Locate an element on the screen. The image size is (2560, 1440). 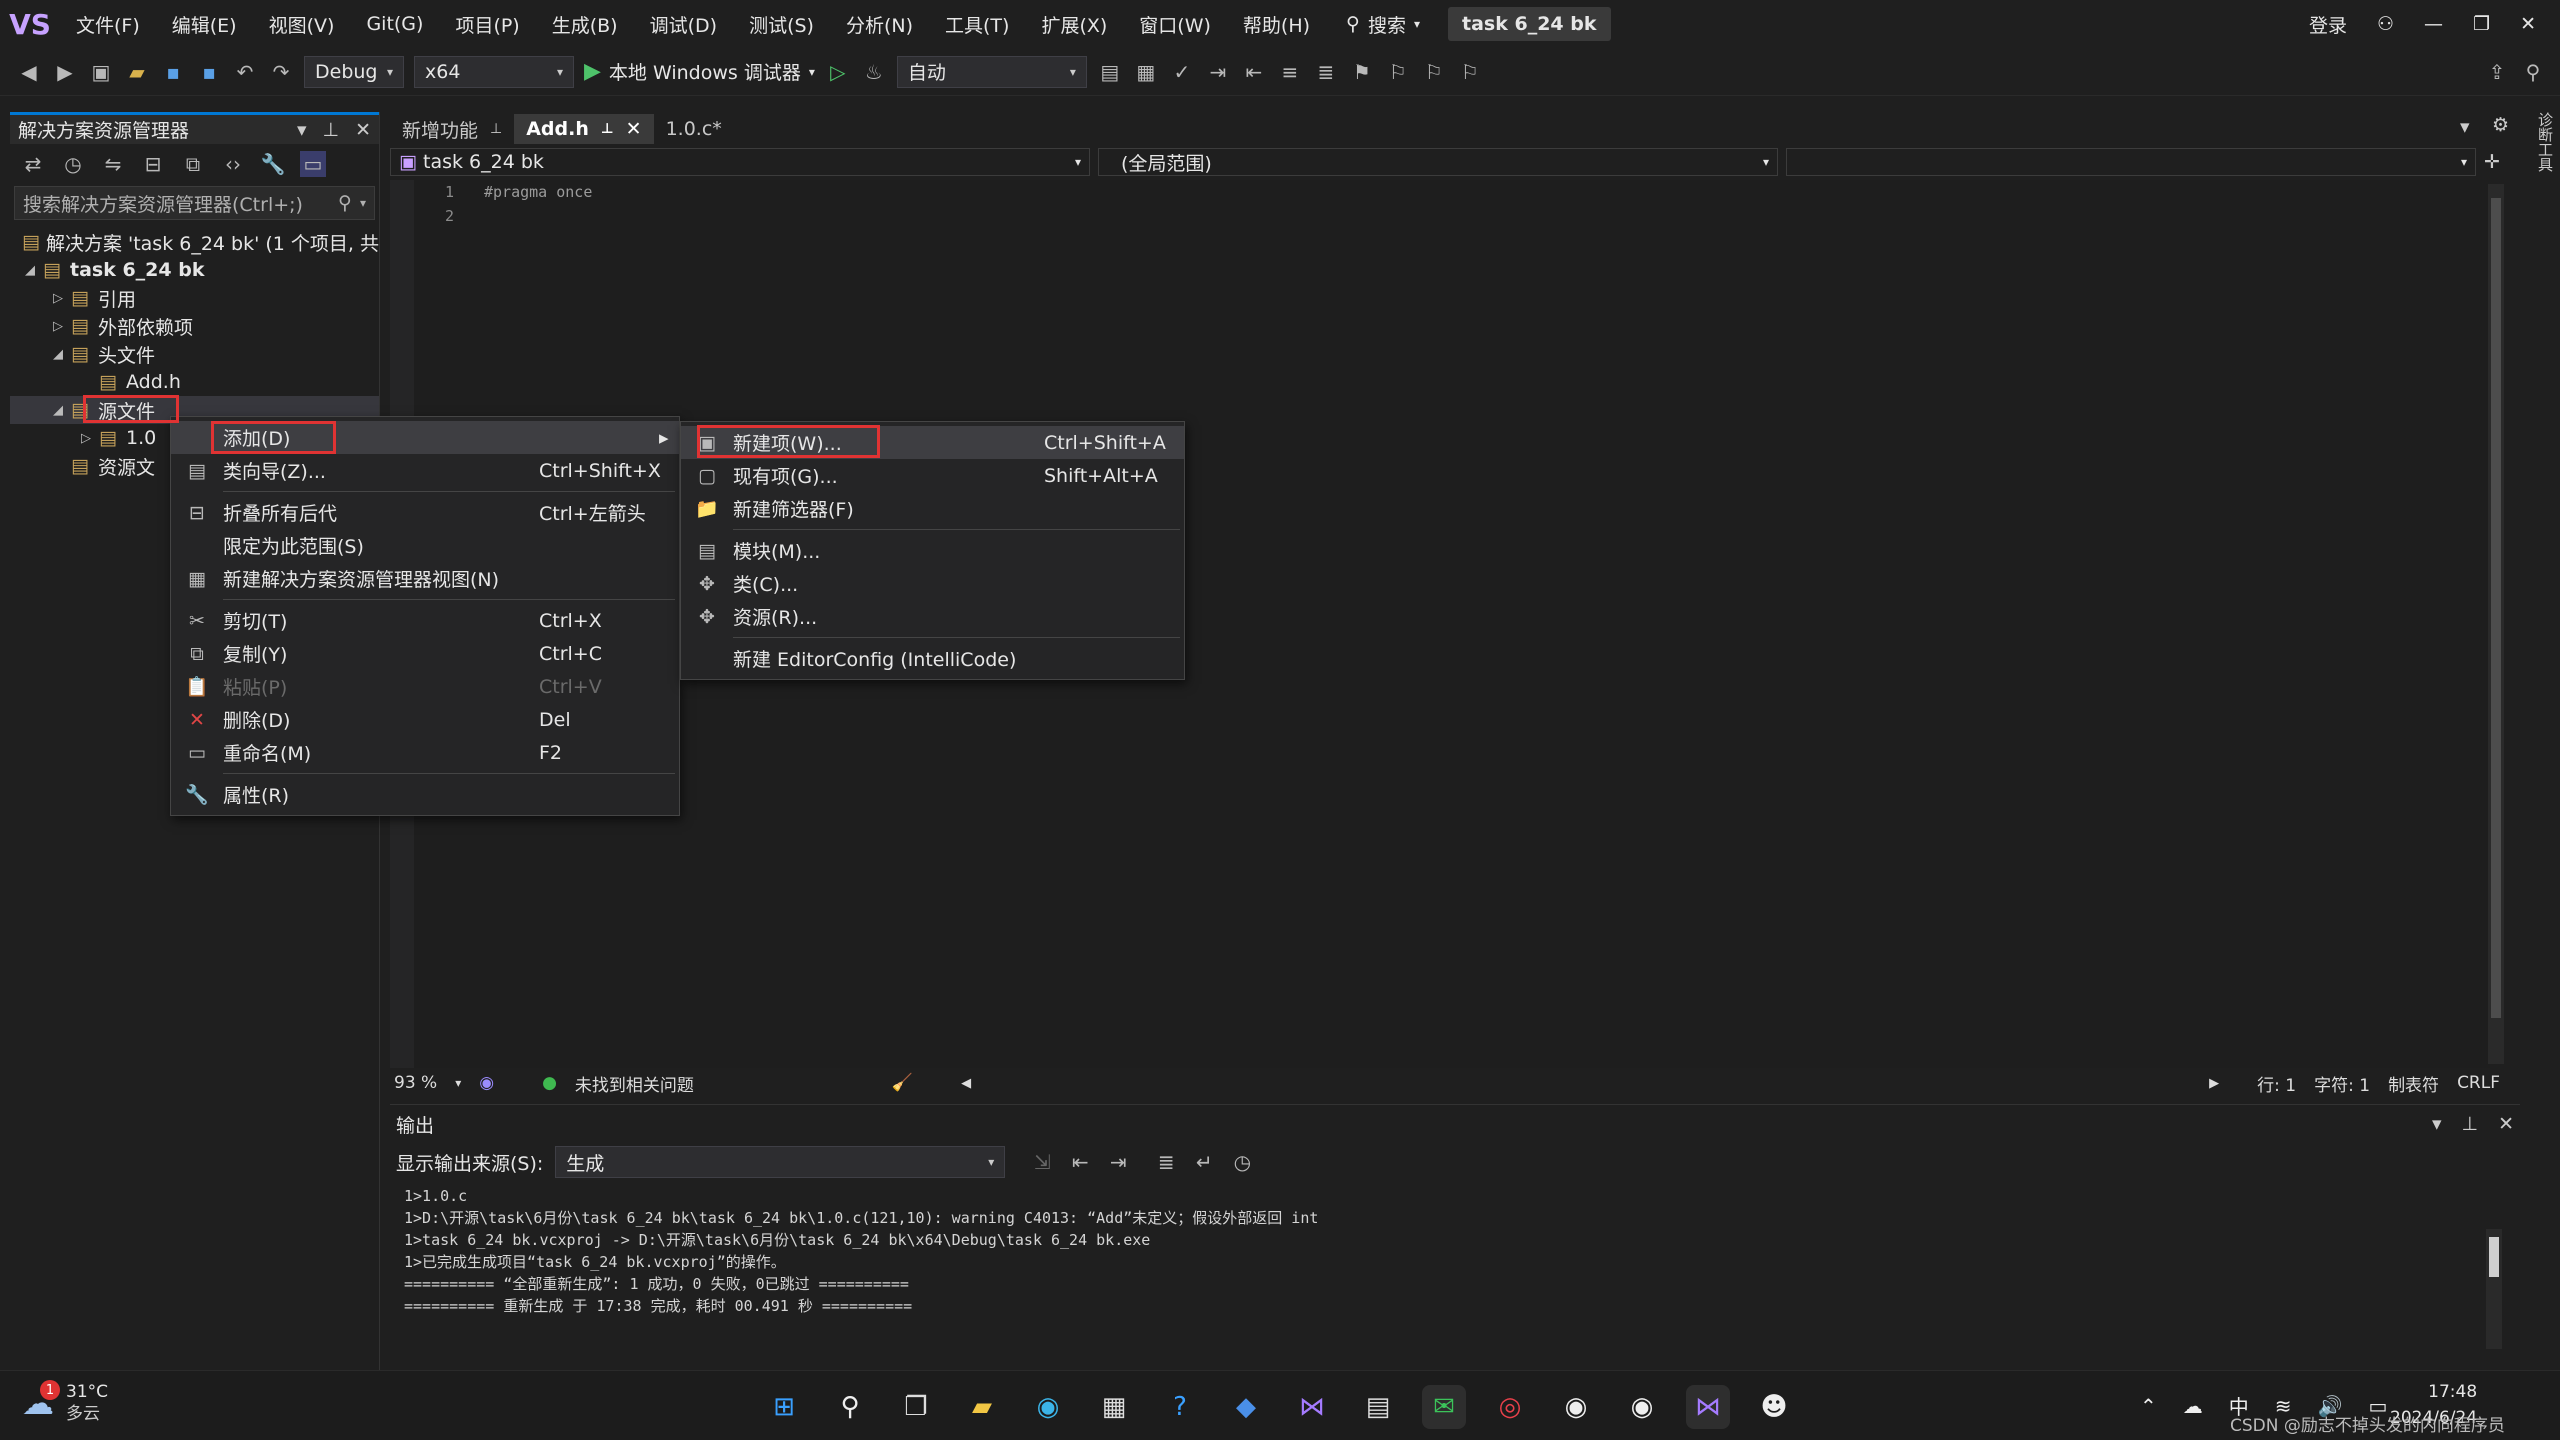
weather-widget: ☁ 1 31°C 多云 is located at coordinates (65, 1402).